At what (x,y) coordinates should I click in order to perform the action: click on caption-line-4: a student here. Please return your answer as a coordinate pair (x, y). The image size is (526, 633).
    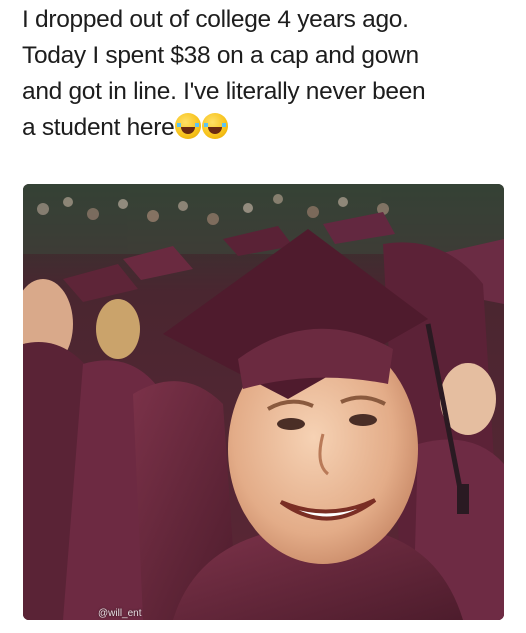
    Looking at the image, I should click on (269, 128).